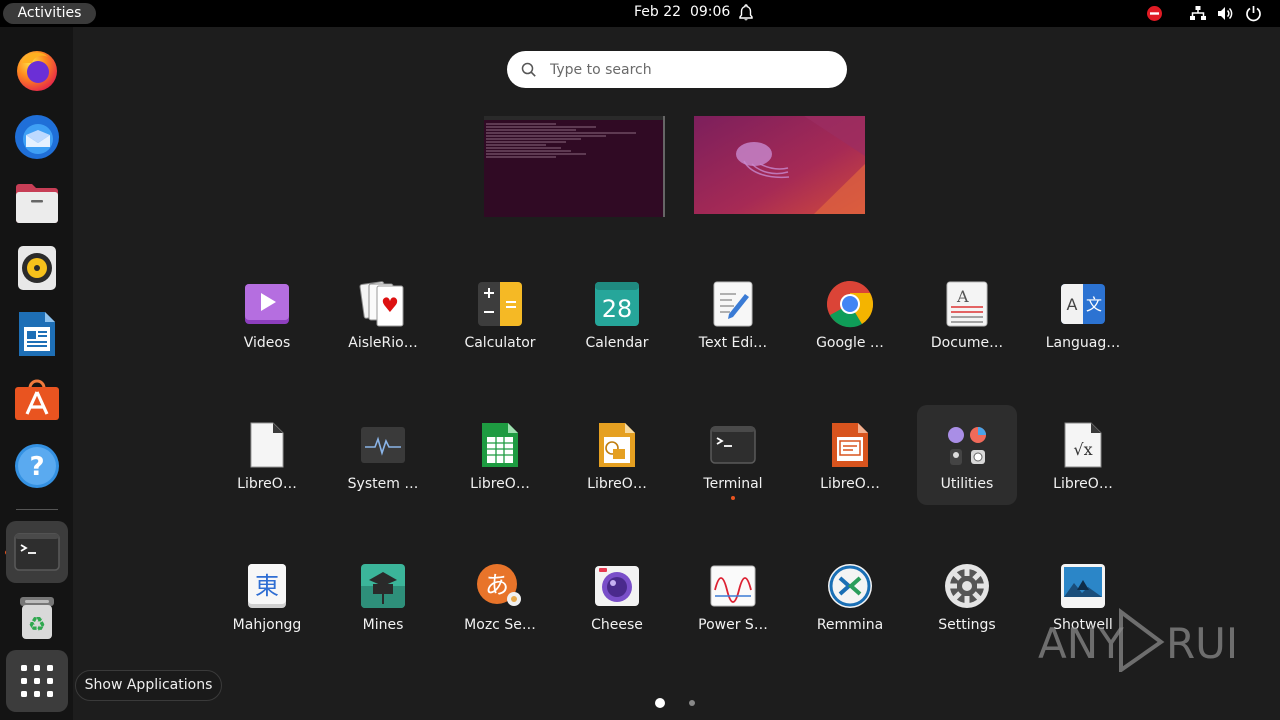 The width and height of the screenshot is (1280, 720). Describe the element at coordinates (37, 400) in the screenshot. I see `dock-item-ubuntu-software` at that location.